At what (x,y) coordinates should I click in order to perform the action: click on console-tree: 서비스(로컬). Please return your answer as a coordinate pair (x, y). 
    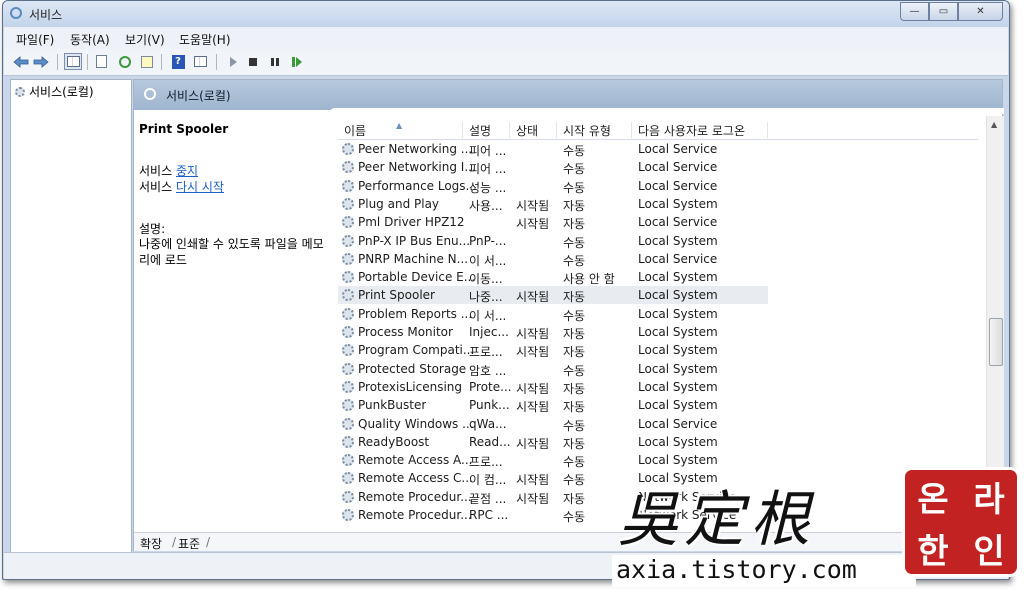
    Looking at the image, I should click on (71, 316).